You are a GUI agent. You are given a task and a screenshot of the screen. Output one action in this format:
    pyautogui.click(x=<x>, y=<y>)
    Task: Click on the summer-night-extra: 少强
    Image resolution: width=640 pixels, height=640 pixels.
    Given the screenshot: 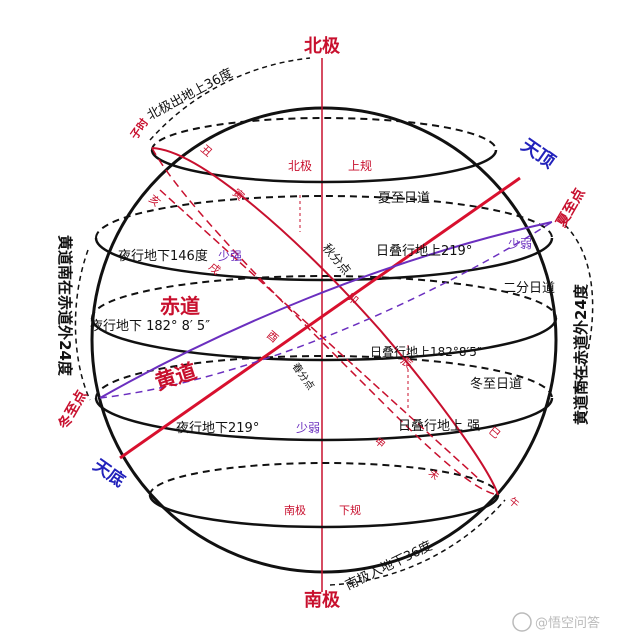 What is the action you would take?
    pyautogui.click(x=230, y=256)
    